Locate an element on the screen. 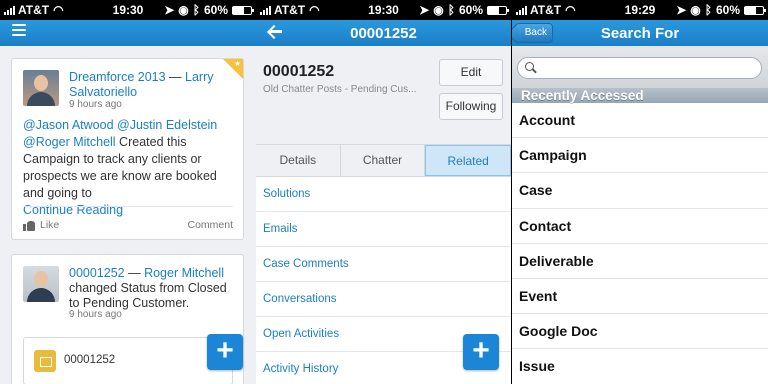  nav-title: 00001252 is located at coordinates (383, 33).